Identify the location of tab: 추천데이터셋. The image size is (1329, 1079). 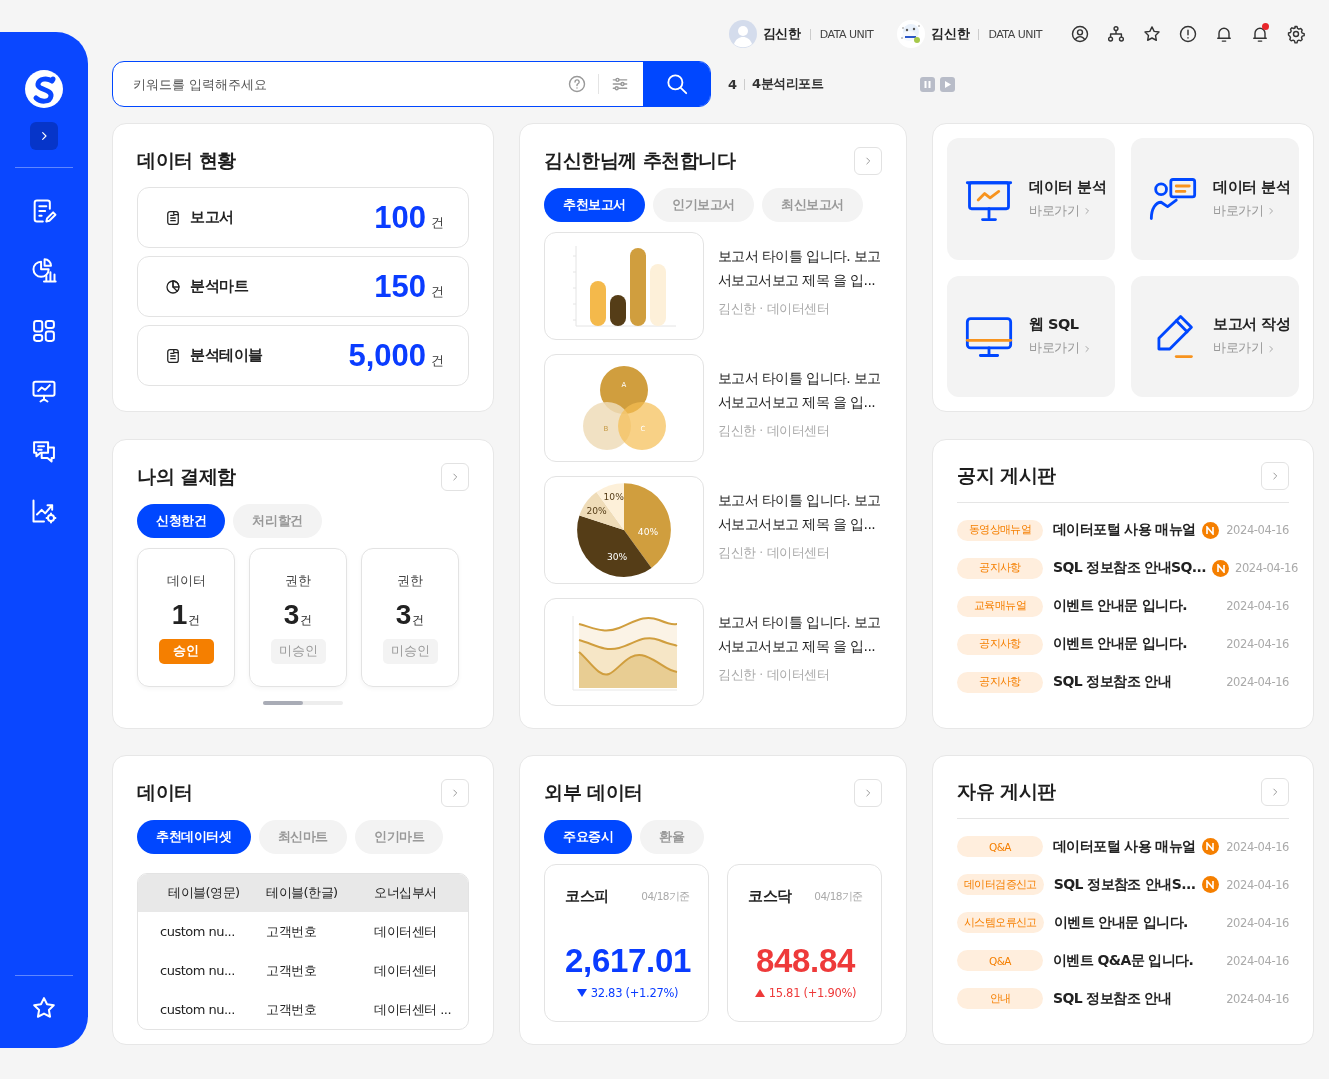
(194, 837).